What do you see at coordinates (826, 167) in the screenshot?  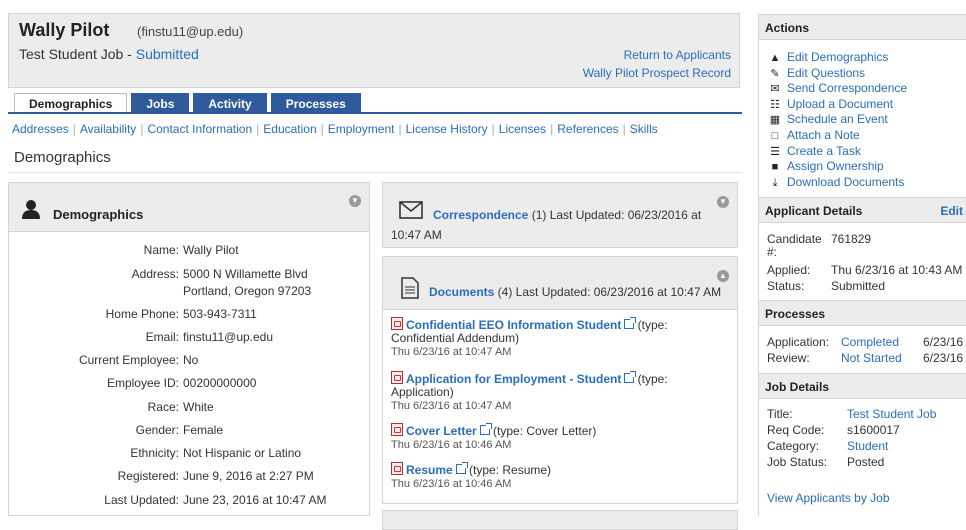 I see `action-assign-ownership: ■ Assign Ownership` at bounding box center [826, 167].